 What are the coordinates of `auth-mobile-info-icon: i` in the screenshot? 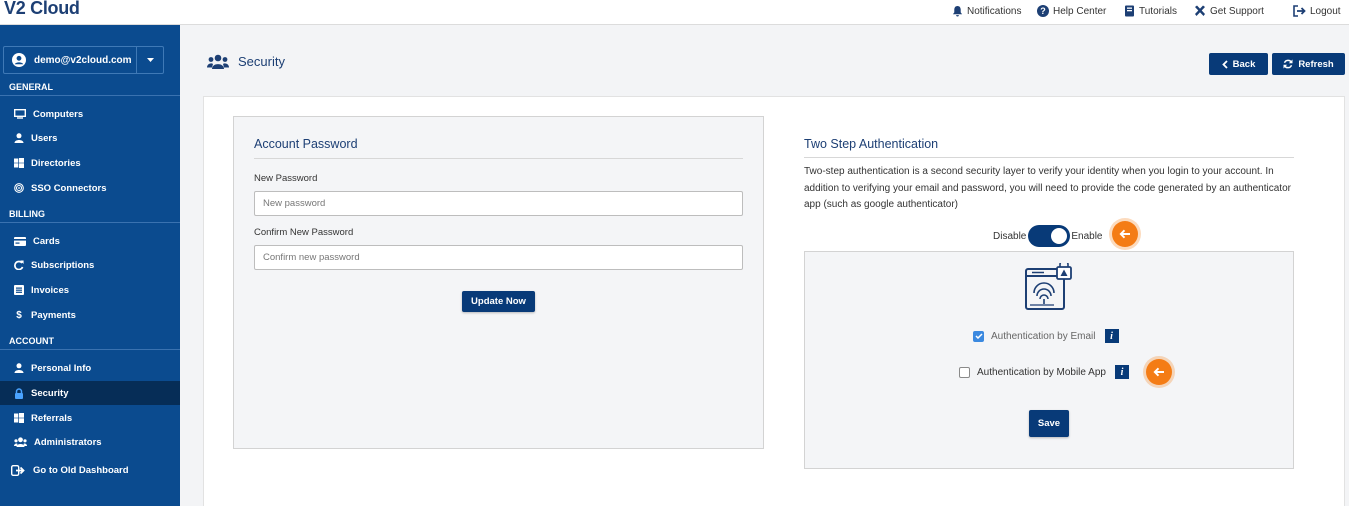 It's located at (1121, 372).